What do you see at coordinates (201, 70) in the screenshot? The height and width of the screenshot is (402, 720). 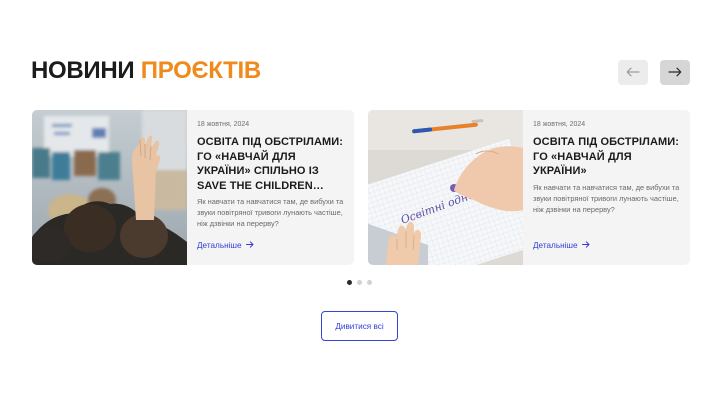 I see `section-title-accent: ПРОЄКТІВ` at bounding box center [201, 70].